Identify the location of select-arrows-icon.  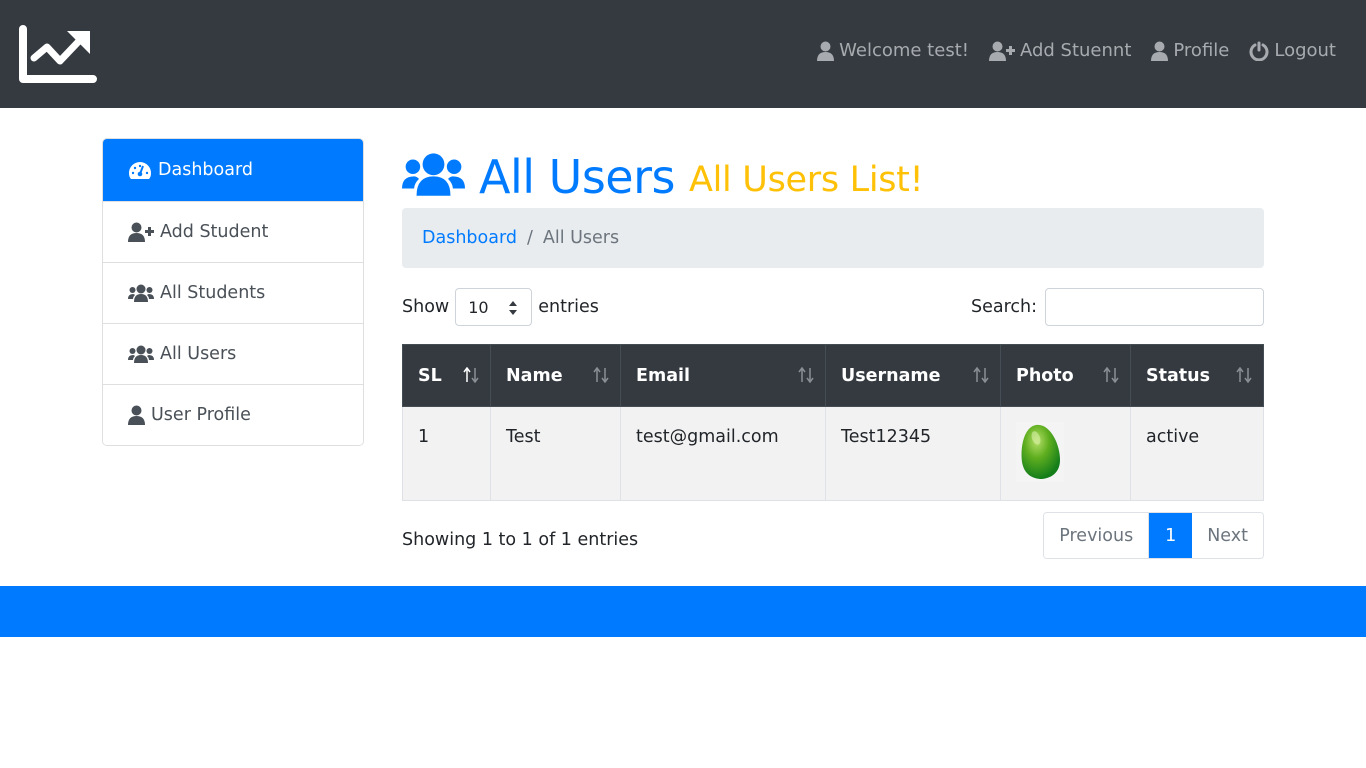
(513, 308).